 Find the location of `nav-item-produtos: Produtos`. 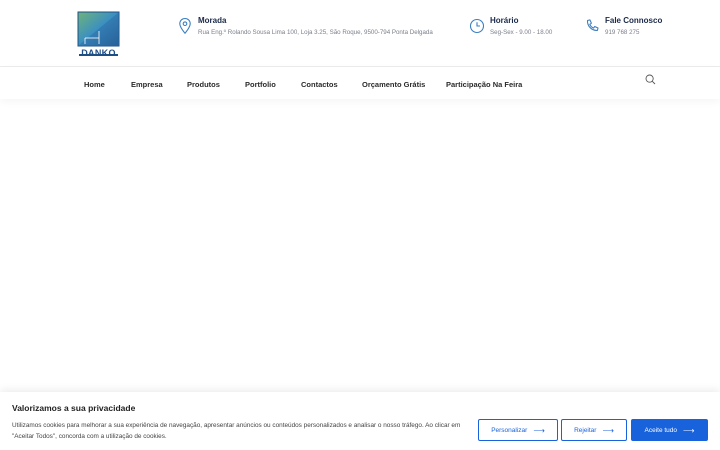

nav-item-produtos: Produtos is located at coordinates (203, 84).